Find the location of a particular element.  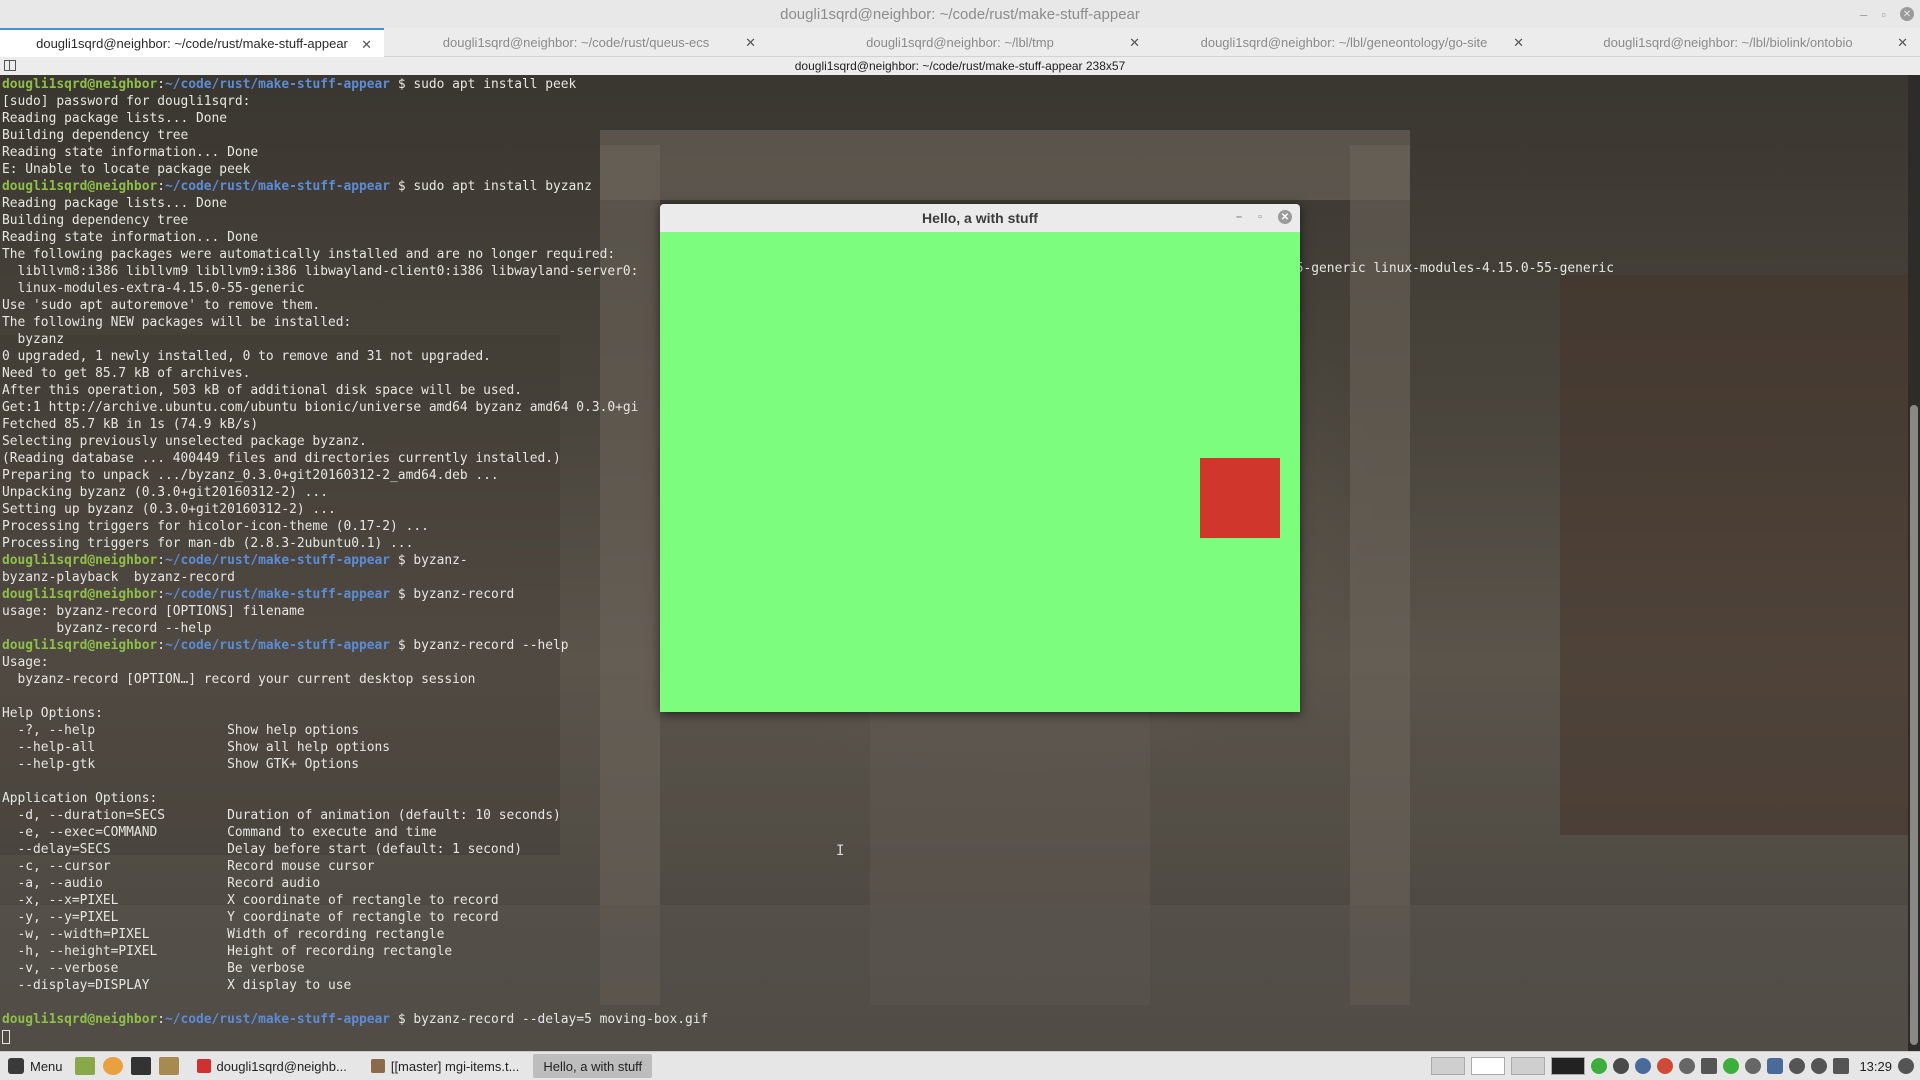

split-view-icon is located at coordinates (10, 65).